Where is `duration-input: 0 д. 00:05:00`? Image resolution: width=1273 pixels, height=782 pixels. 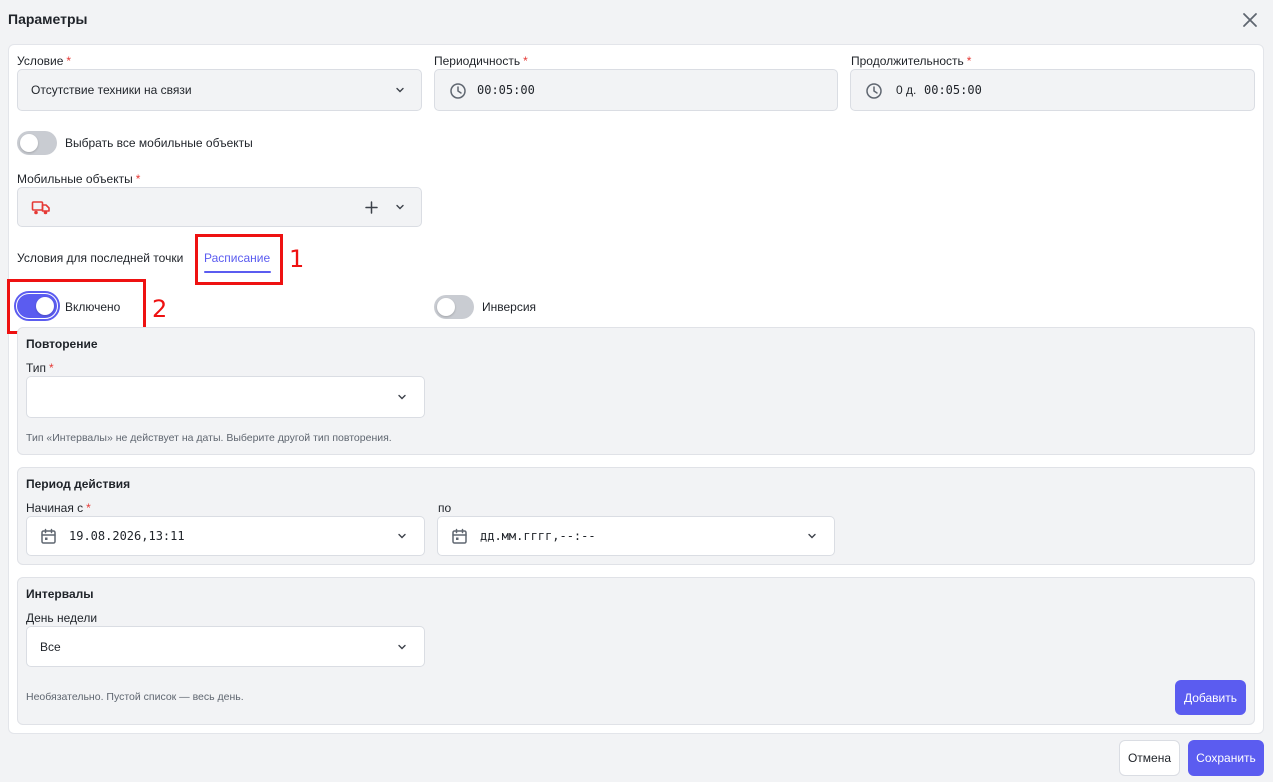 duration-input: 0 д. 00:05:00 is located at coordinates (1052, 90).